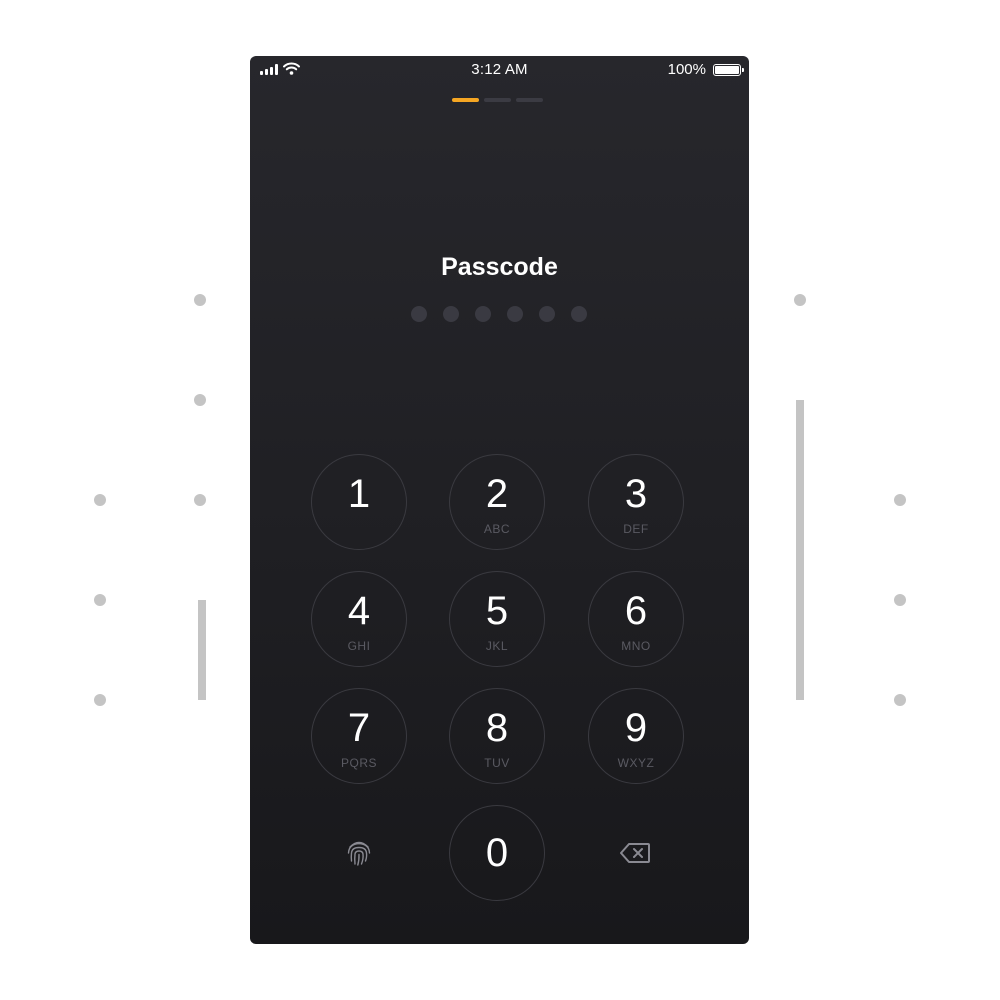 Image resolution: width=1000 pixels, height=1000 pixels. Describe the element at coordinates (497, 645) in the screenshot. I see `key-letters: JKL` at that location.